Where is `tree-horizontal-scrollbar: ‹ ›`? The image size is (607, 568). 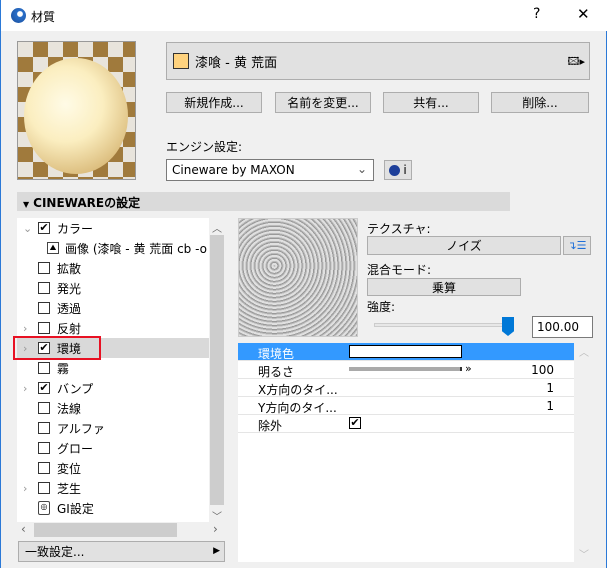 tree-horizontal-scrollbar: ‹ › is located at coordinates (121, 530).